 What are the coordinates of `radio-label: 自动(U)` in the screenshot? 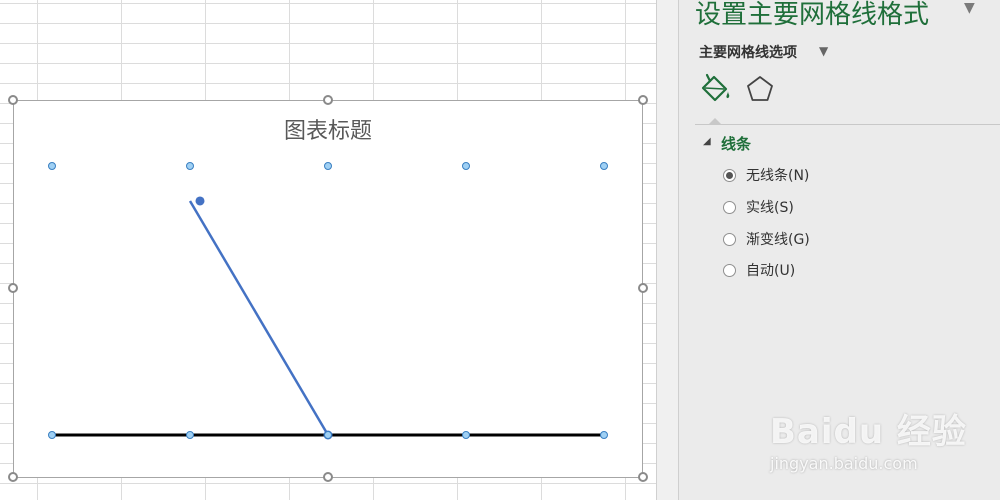 It's located at (771, 271).